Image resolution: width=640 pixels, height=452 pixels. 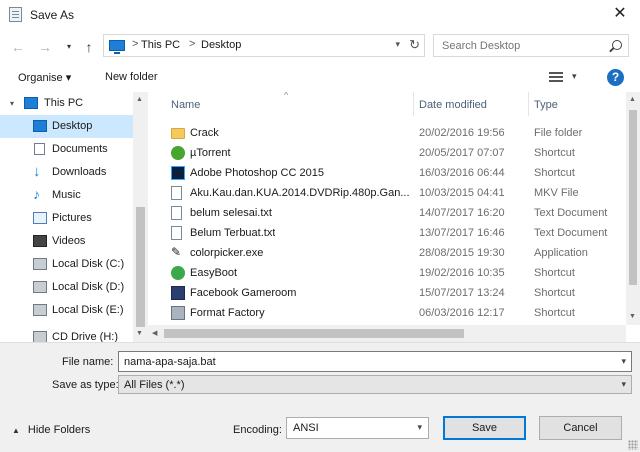 I want to click on notepad-icon, so click(x=15, y=14).